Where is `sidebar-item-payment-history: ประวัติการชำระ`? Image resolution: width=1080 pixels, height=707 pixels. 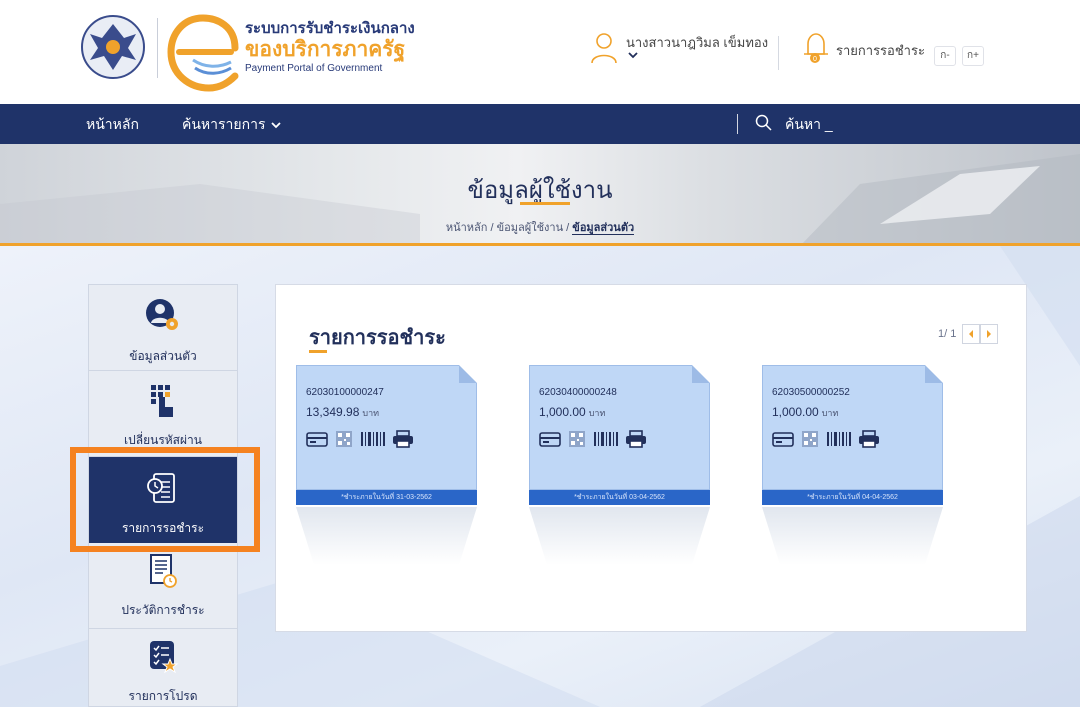 sidebar-item-payment-history: ประวัติการชำระ is located at coordinates (163, 586).